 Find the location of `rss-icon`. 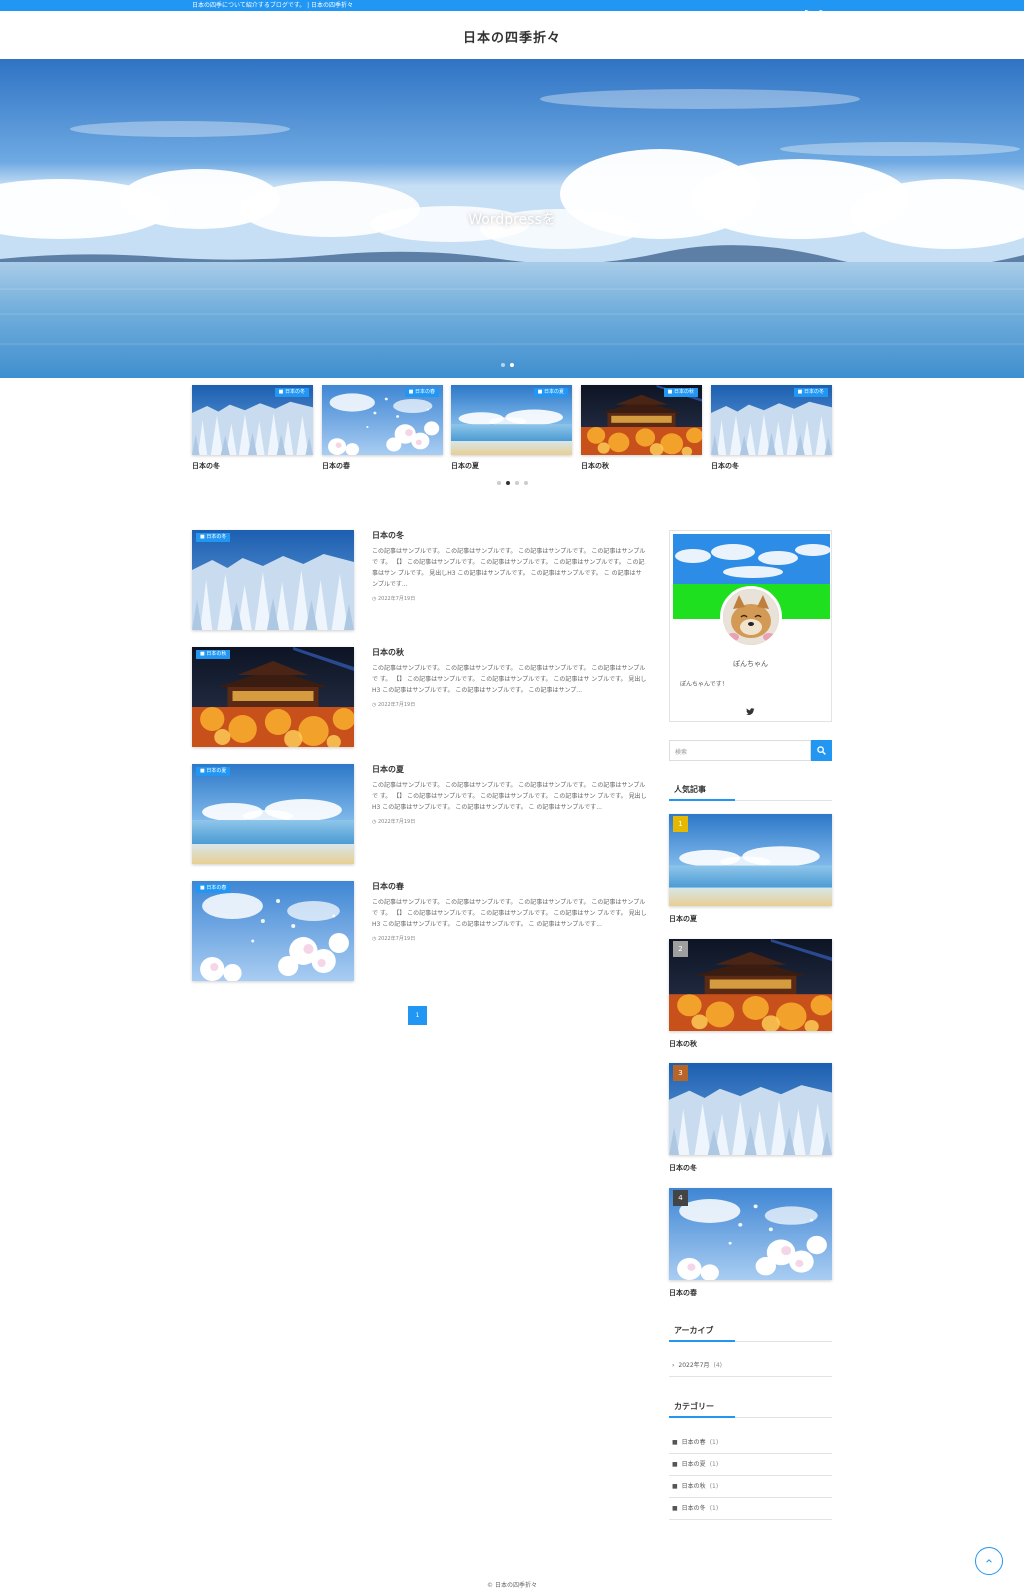

rss-icon is located at coordinates (808, 9).